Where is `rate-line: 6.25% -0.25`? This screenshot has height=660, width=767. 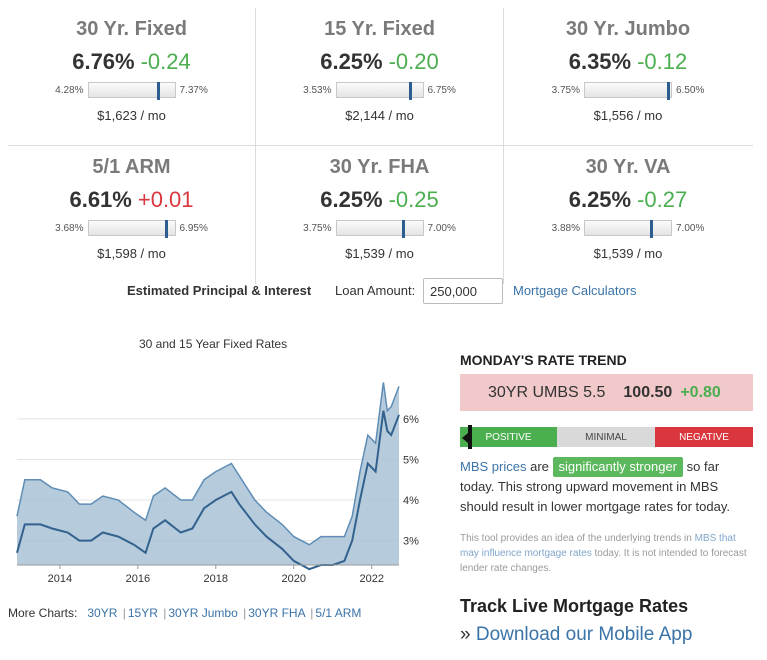
rate-line: 6.25% -0.25 is located at coordinates (379, 200).